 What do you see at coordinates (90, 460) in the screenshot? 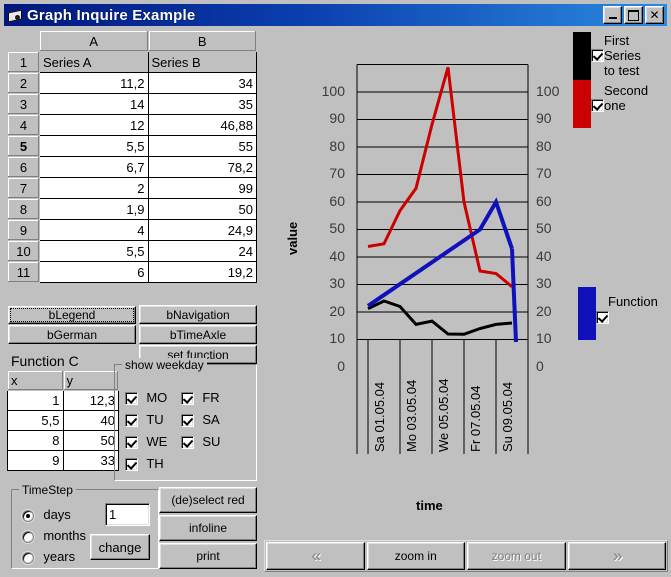
I see `function-y-4: 33` at bounding box center [90, 460].